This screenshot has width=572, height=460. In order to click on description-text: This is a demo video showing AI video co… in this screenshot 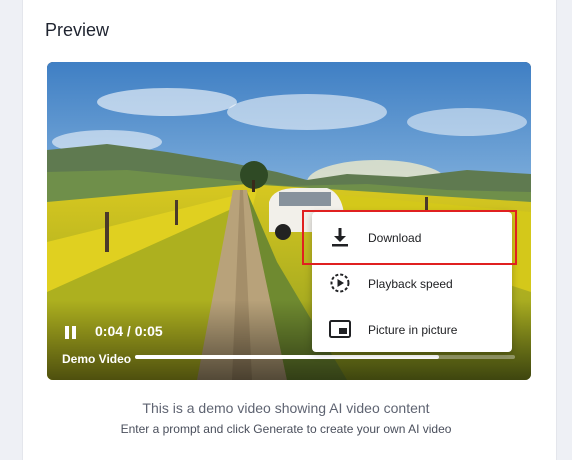, I will do `click(286, 408)`.